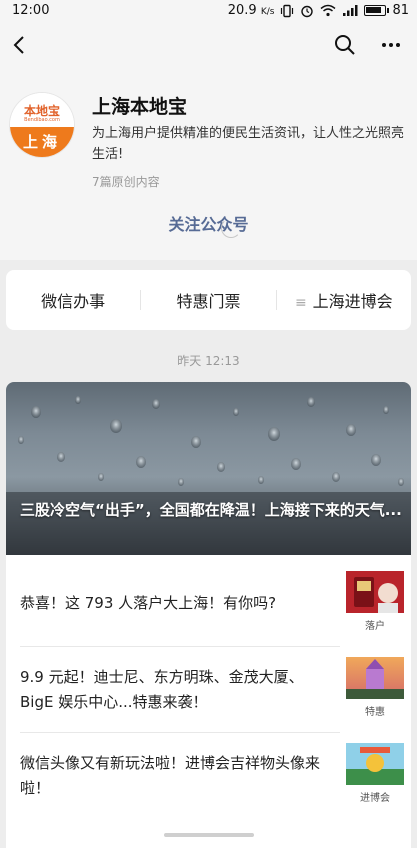 The height and width of the screenshot is (848, 417). I want to click on account-menu: 微信办事 特惠门票 ≡ 上海进博会, so click(208, 300).